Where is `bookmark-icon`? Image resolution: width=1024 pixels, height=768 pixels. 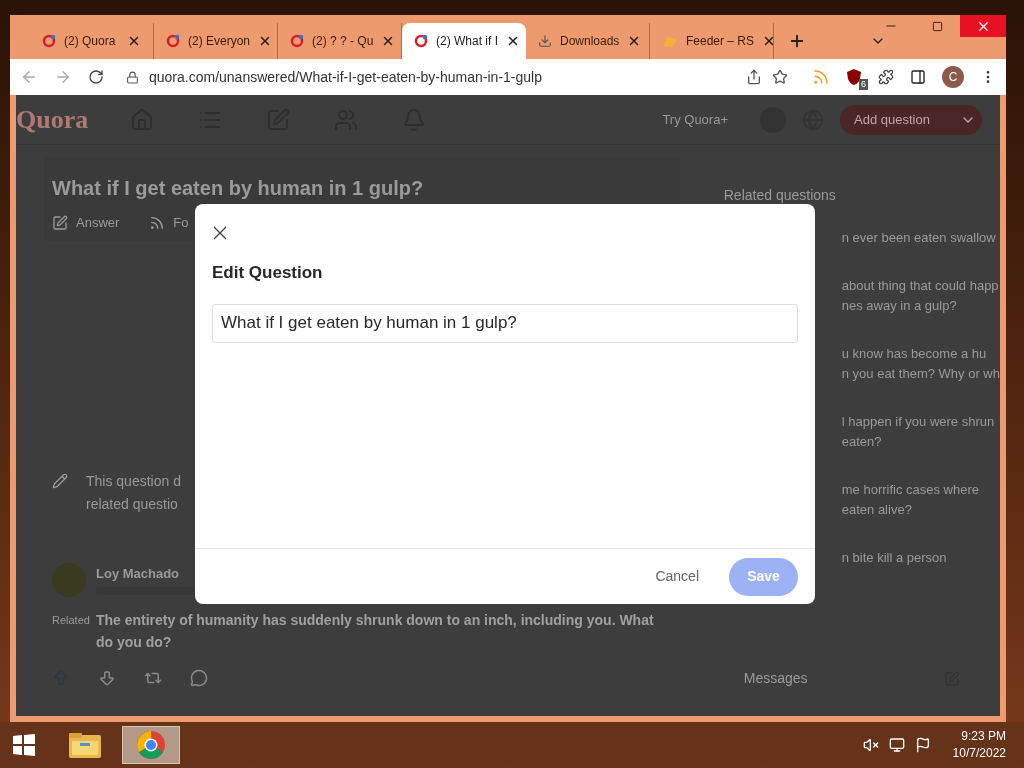
bookmark-icon is located at coordinates (780, 77).